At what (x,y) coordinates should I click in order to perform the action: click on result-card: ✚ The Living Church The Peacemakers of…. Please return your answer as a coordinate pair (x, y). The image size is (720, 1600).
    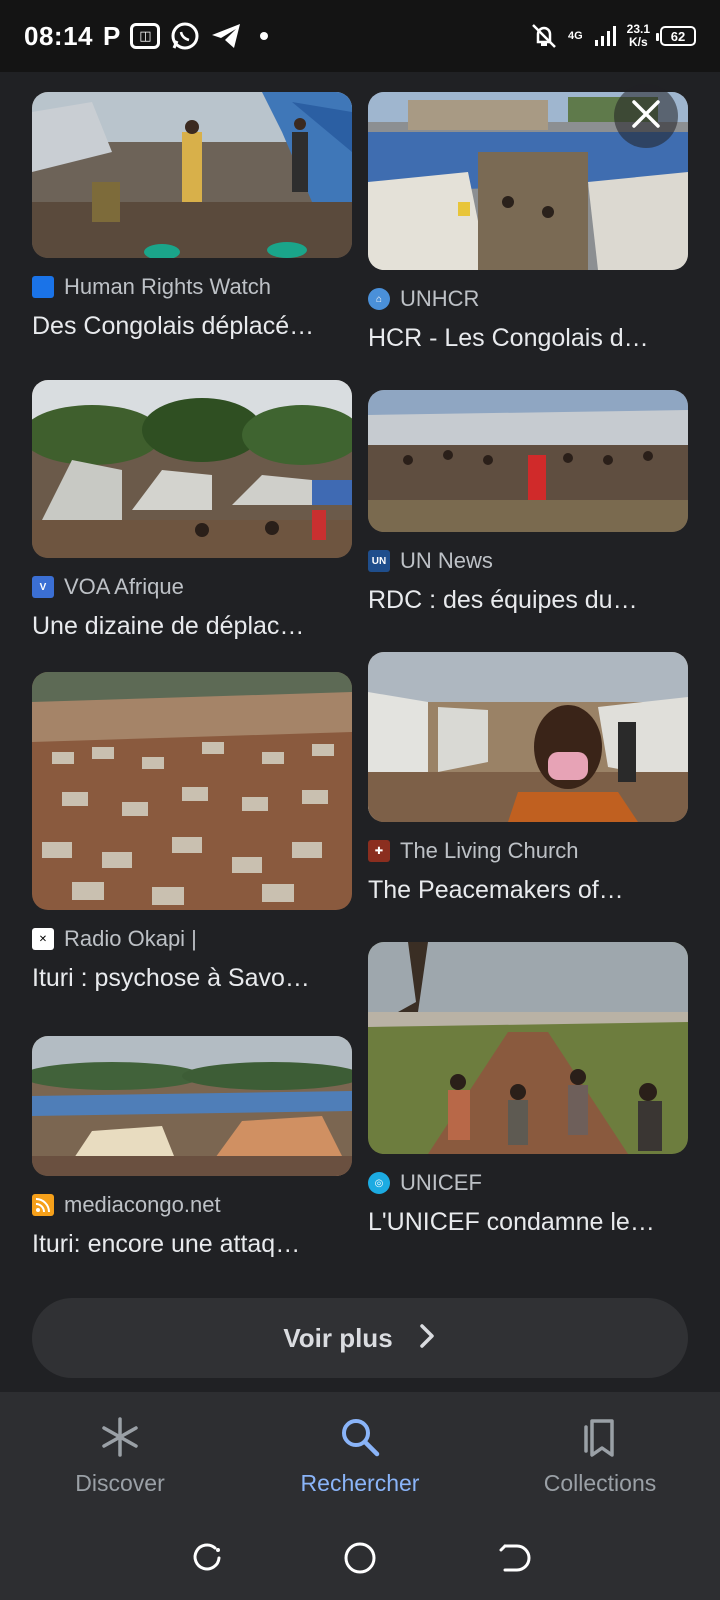
    Looking at the image, I should click on (528, 778).